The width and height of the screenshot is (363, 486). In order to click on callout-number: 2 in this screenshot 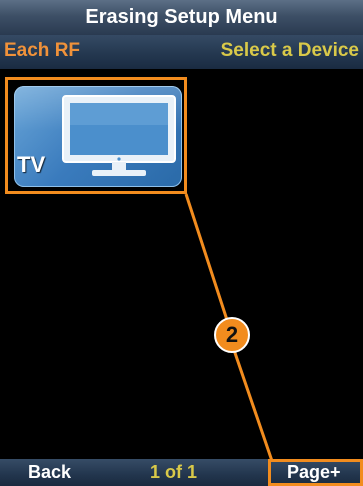, I will do `click(232, 334)`.